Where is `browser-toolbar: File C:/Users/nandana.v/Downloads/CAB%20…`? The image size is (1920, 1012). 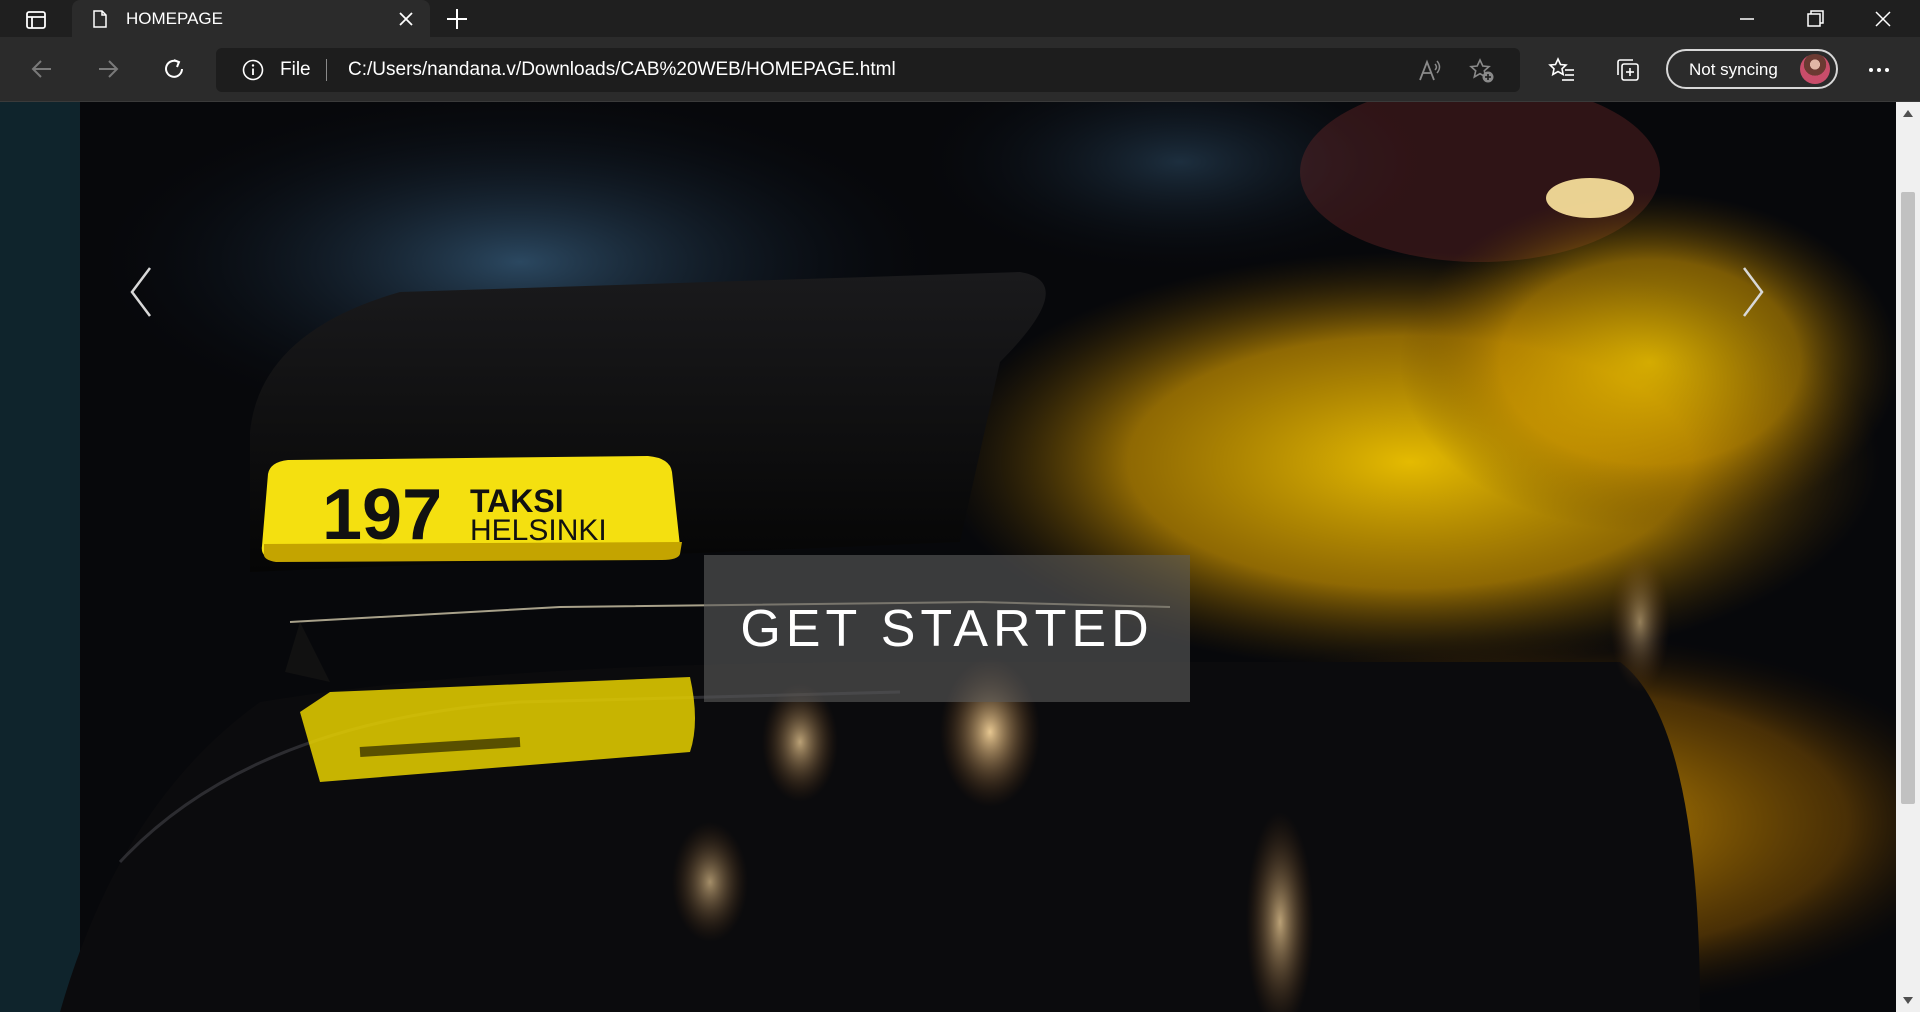 browser-toolbar: File C:/Users/nandana.v/Downloads/CAB%20… is located at coordinates (960, 69).